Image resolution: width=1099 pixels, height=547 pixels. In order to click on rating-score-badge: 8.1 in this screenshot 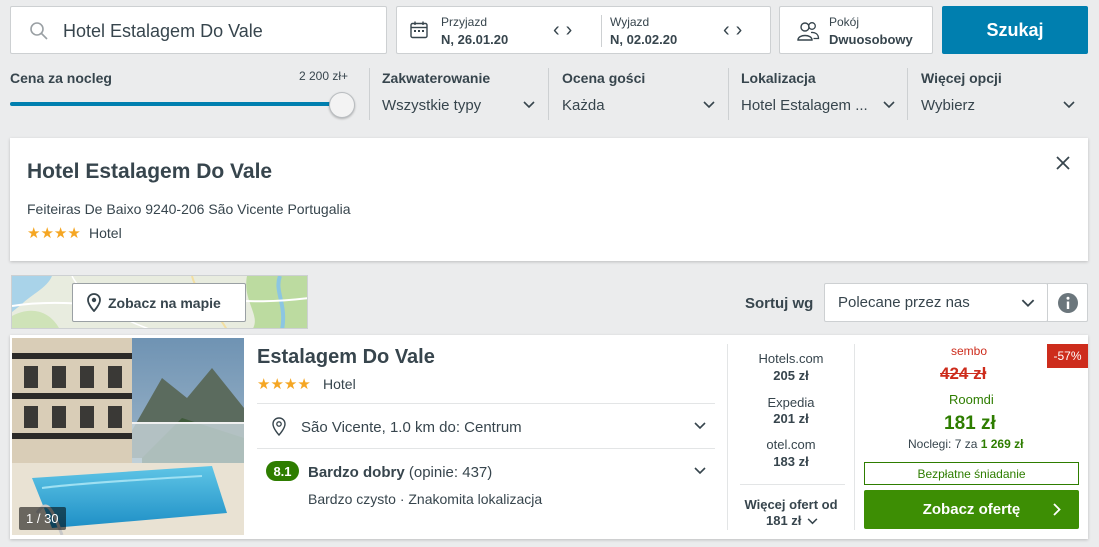, I will do `click(282, 471)`.